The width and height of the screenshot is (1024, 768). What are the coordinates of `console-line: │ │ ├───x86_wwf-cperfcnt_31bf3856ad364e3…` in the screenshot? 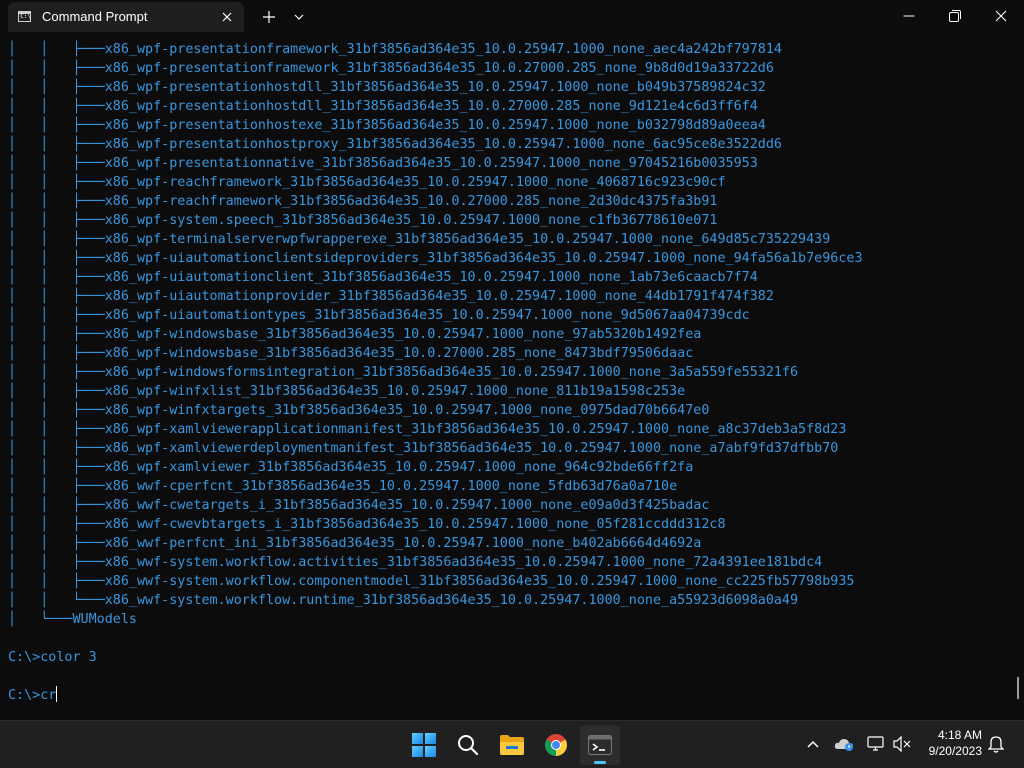 It's located at (343, 486).